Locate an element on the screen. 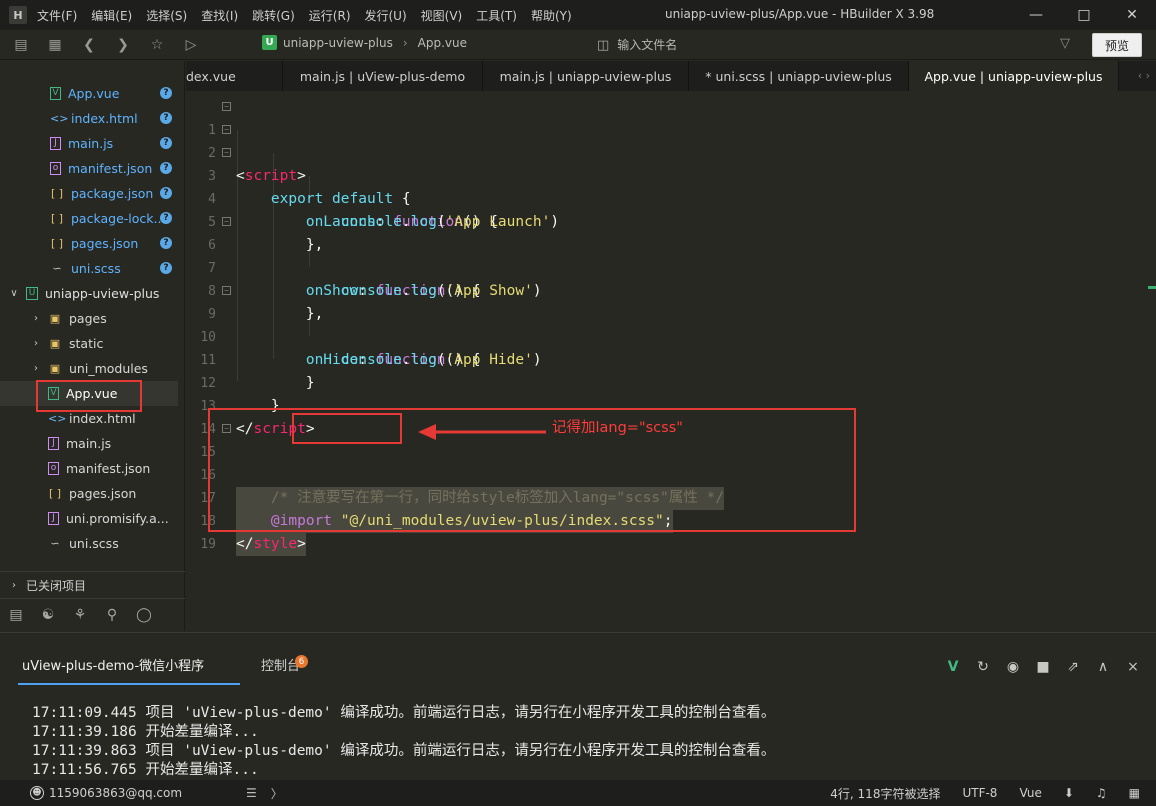 The image size is (1156, 806). menu-file: 文件(F) is located at coordinates (57, 15).